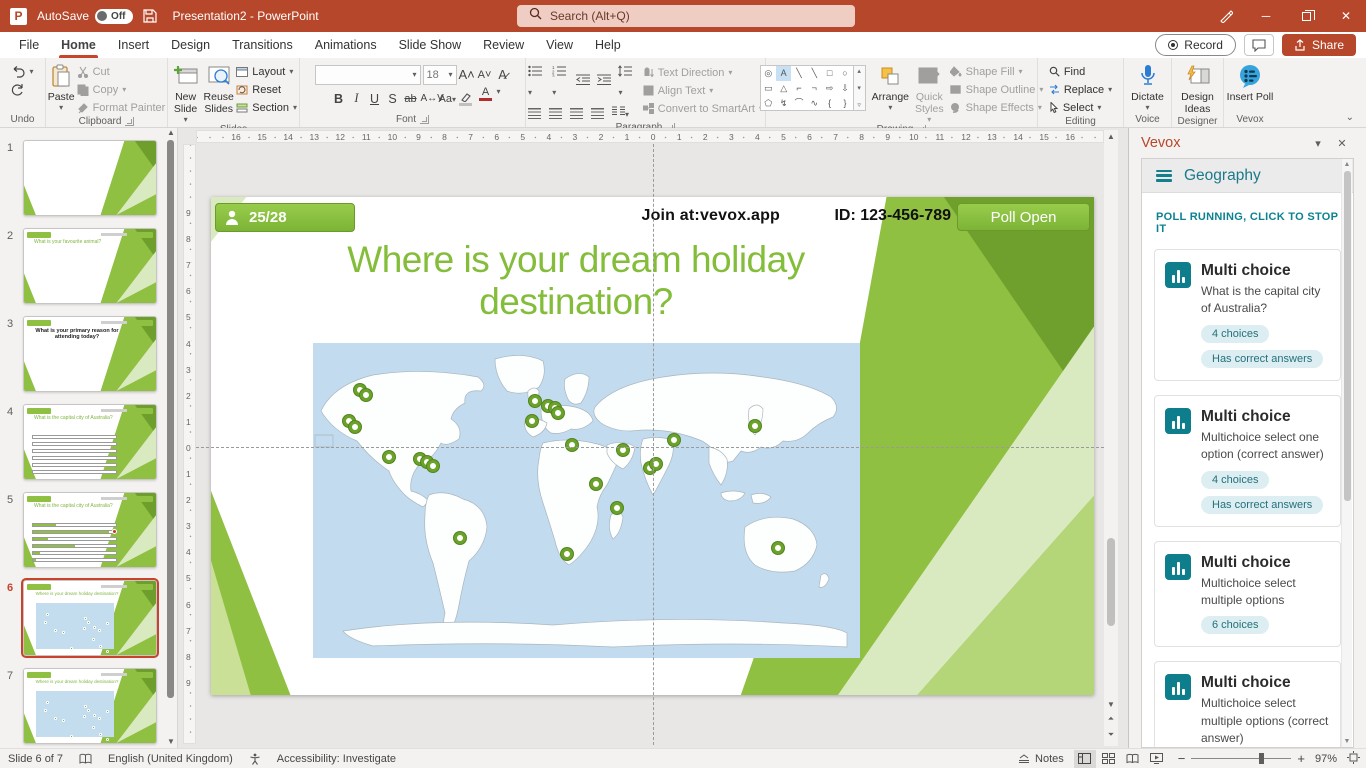 The height and width of the screenshot is (768, 1366). What do you see at coordinates (18, 16) in the screenshot?
I see `powerpoint-app-icon: P` at bounding box center [18, 16].